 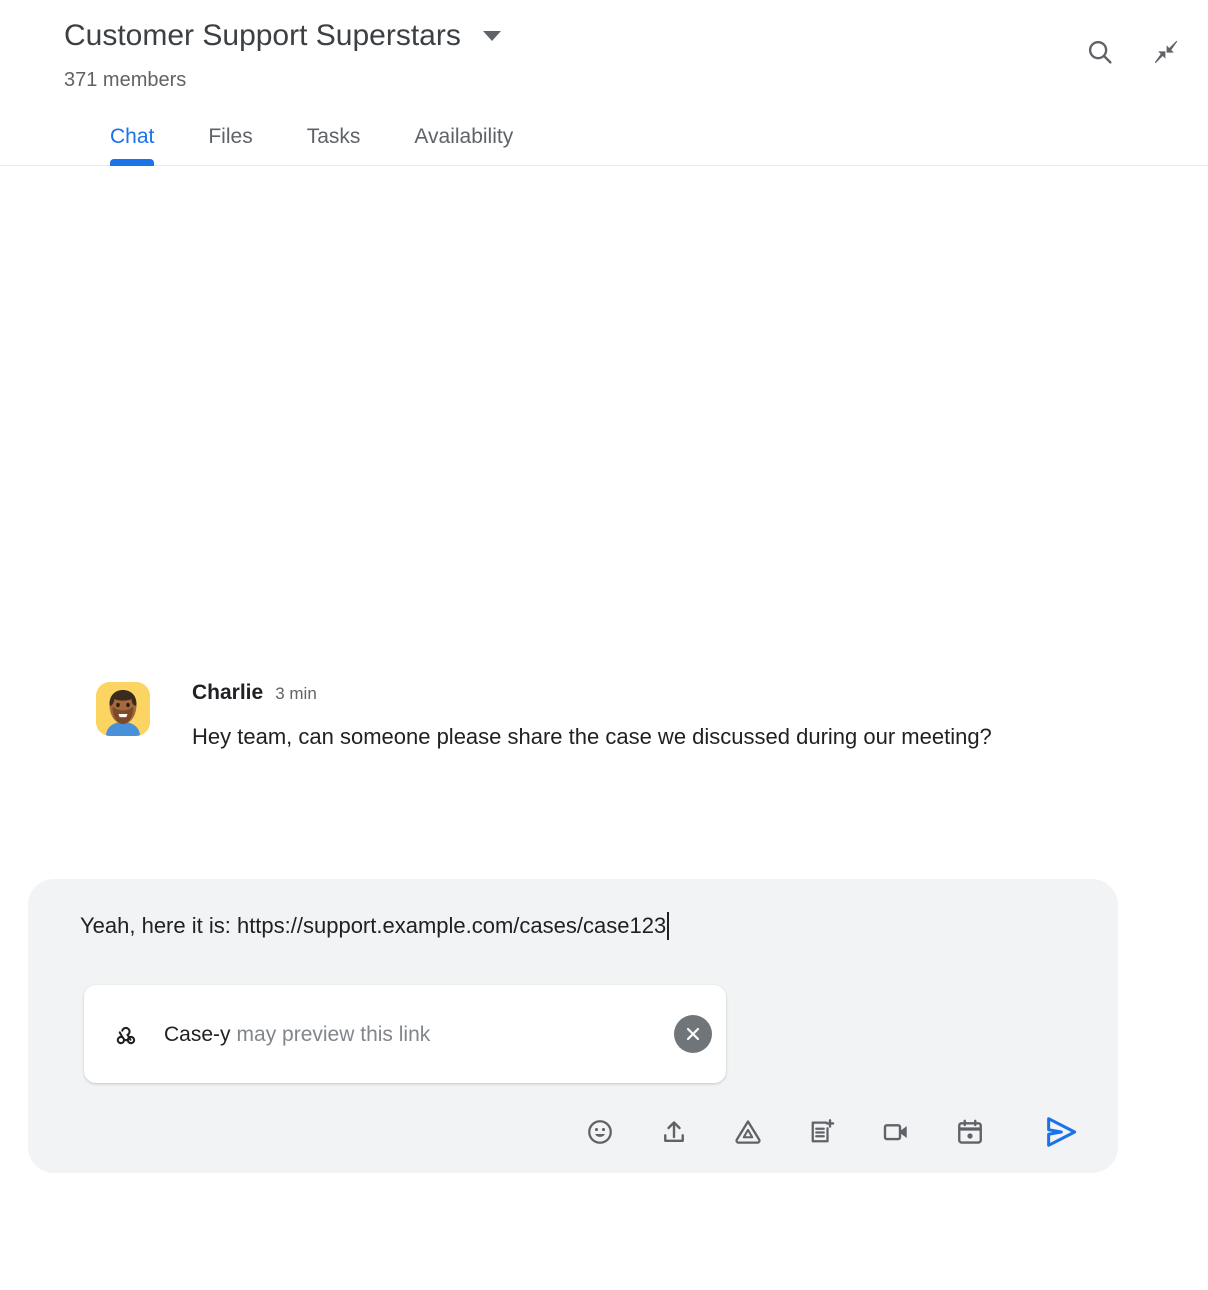 I want to click on google-drive-icon, so click(x=748, y=1132).